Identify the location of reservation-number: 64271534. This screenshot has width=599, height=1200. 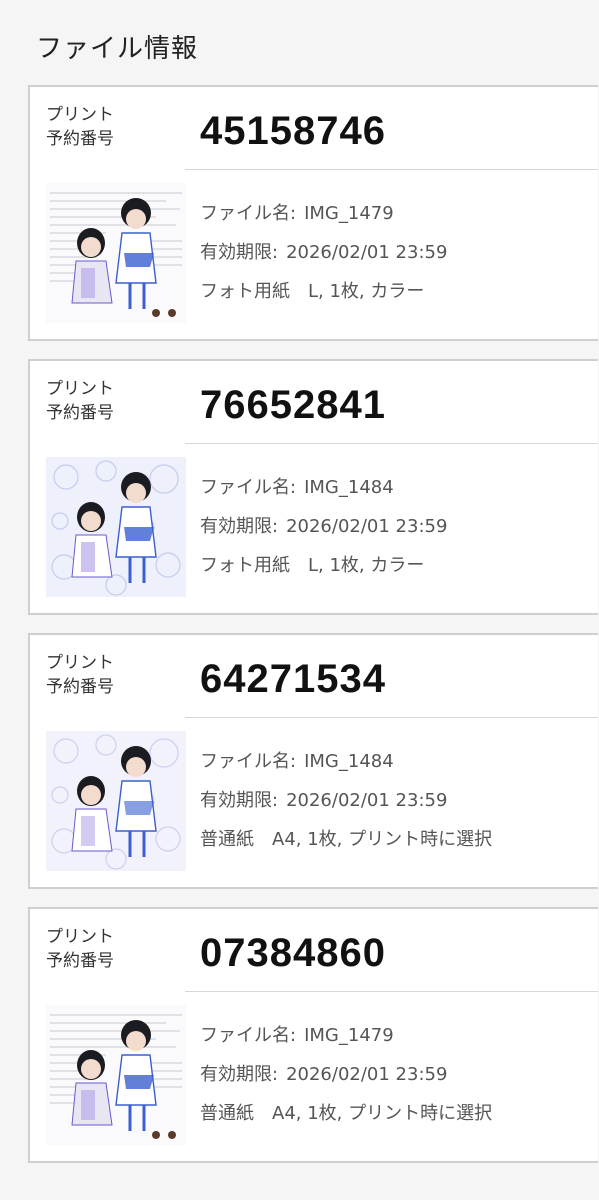
(293, 679).